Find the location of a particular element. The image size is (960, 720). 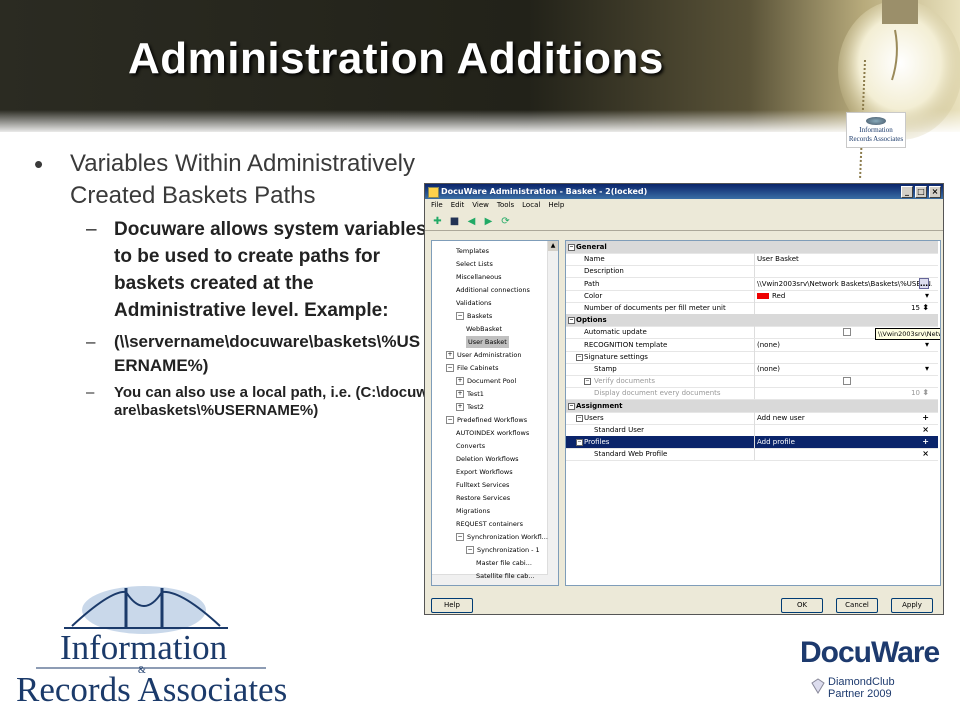

property-row: − Users Add new user + is located at coordinates (752, 418).